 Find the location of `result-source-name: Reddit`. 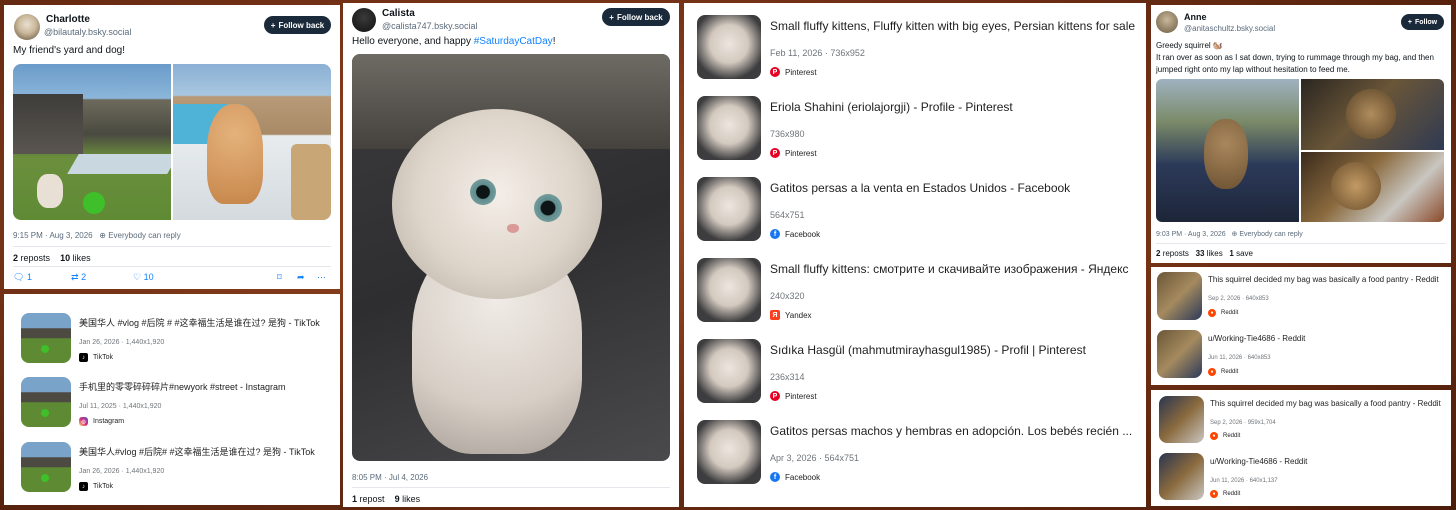

result-source-name: Reddit is located at coordinates (1232, 494).